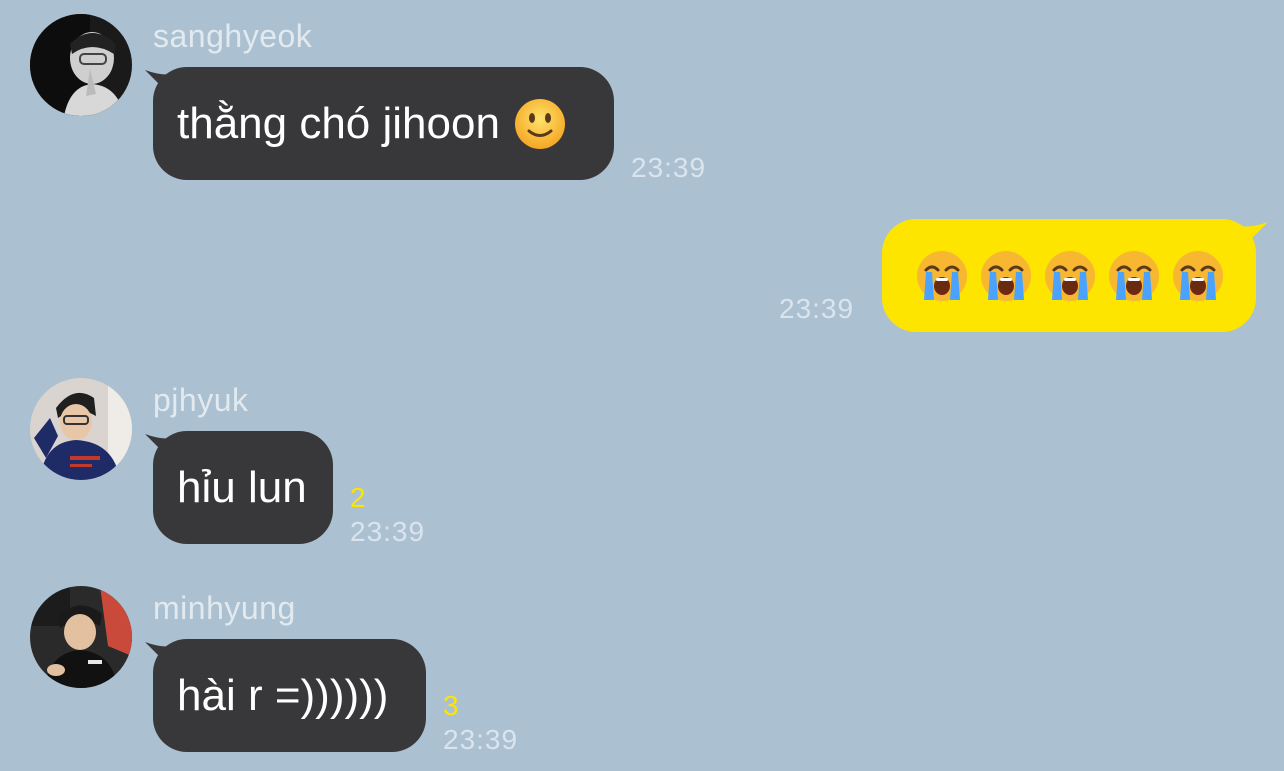  What do you see at coordinates (338, 123) in the screenshot?
I see `message-text: thằng chó jihoon` at bounding box center [338, 123].